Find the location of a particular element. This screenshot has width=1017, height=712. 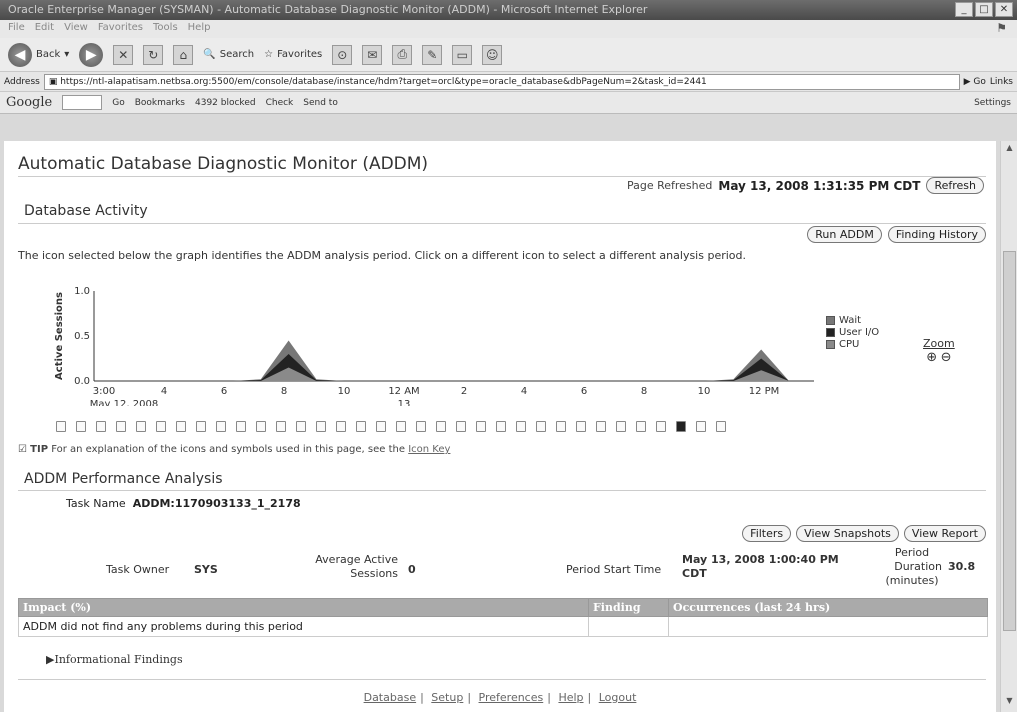

menu-help: Help is located at coordinates (199, 29).